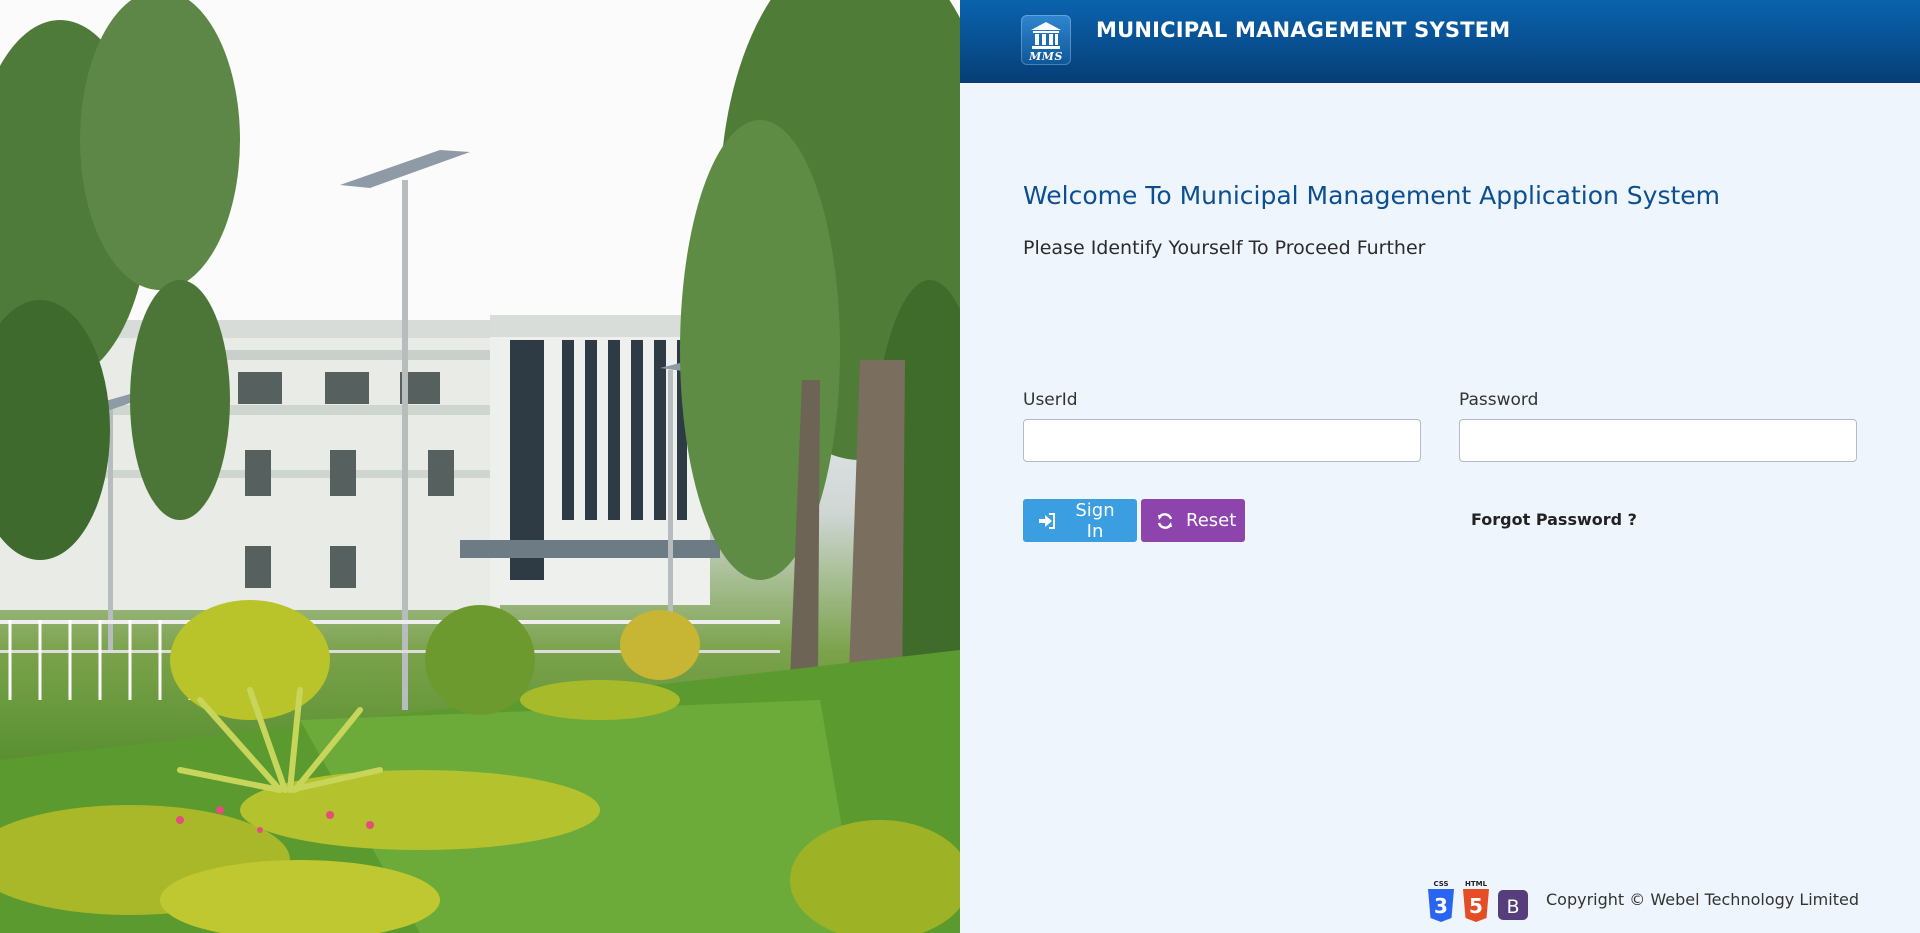 The width and height of the screenshot is (1920, 933). Describe the element at coordinates (1476, 906) in the screenshot. I see `html5-badge-letter: 5` at that location.